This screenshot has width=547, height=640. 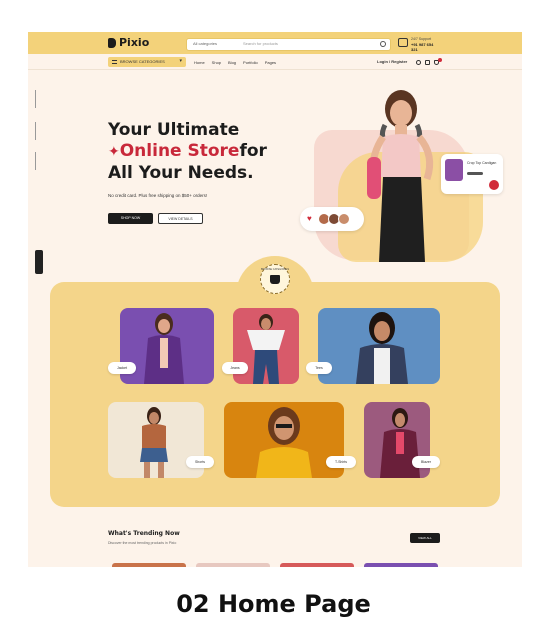 What do you see at coordinates (494, 185) in the screenshot?
I see `add-to-cart-icon` at bounding box center [494, 185].